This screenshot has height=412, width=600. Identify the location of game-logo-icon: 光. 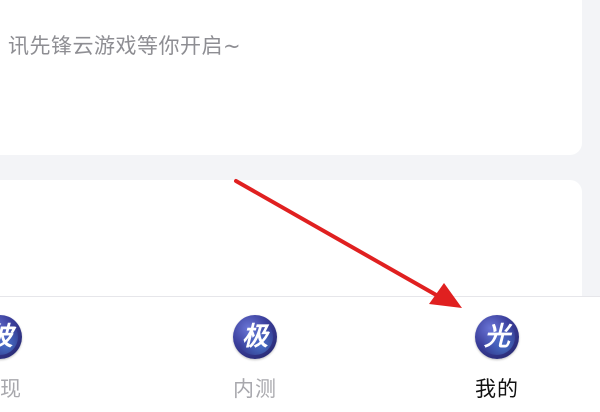
(497, 337).